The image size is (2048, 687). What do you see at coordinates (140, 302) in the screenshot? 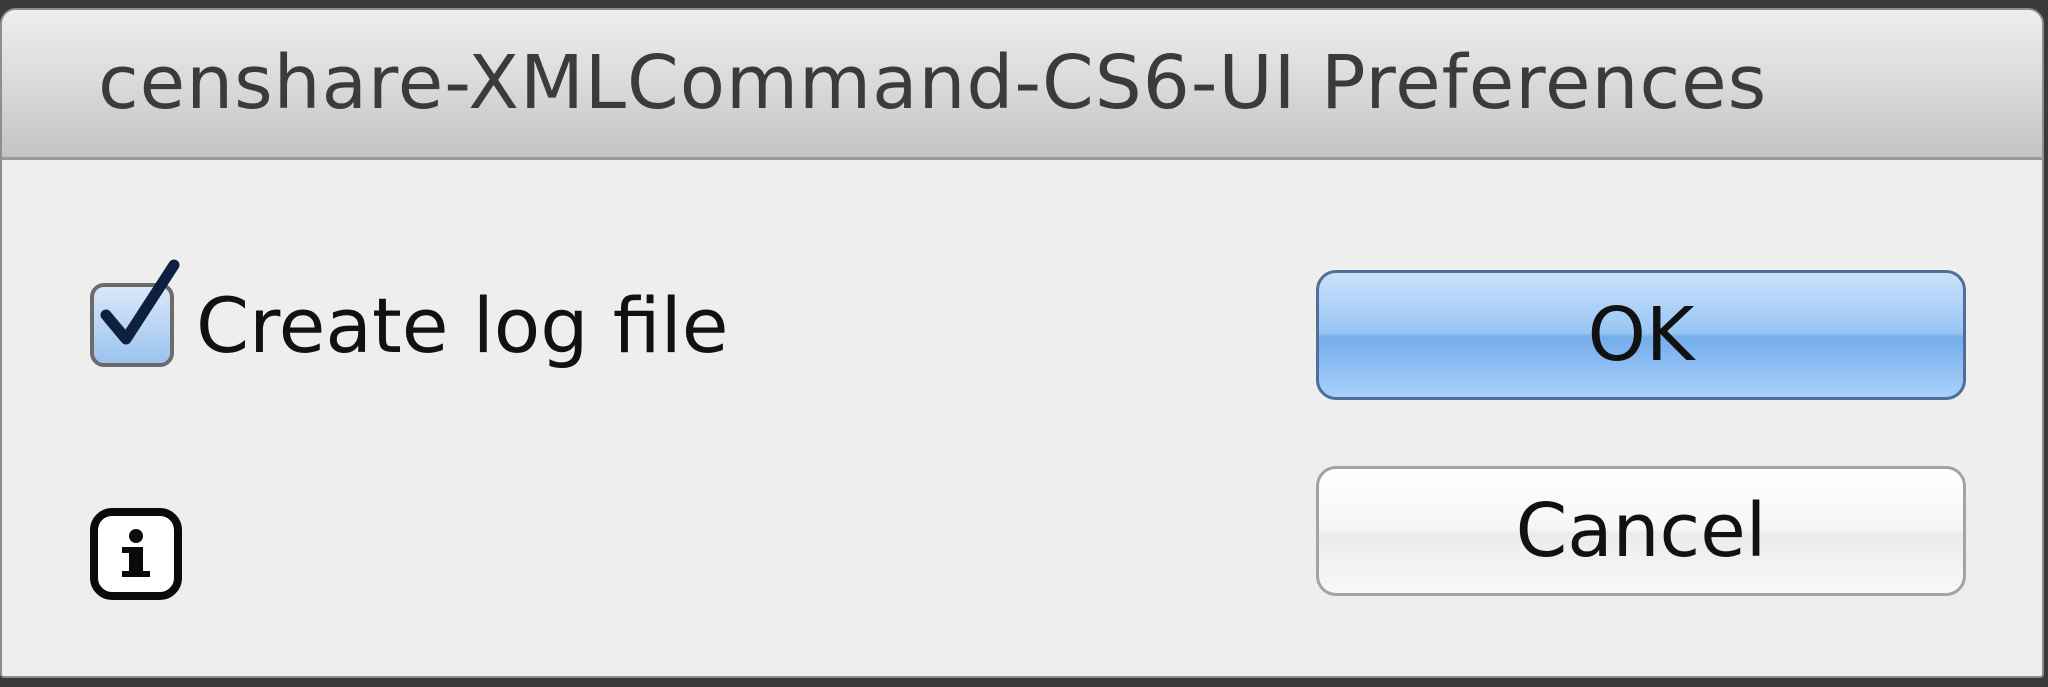
I see `checkmark-icon` at bounding box center [140, 302].